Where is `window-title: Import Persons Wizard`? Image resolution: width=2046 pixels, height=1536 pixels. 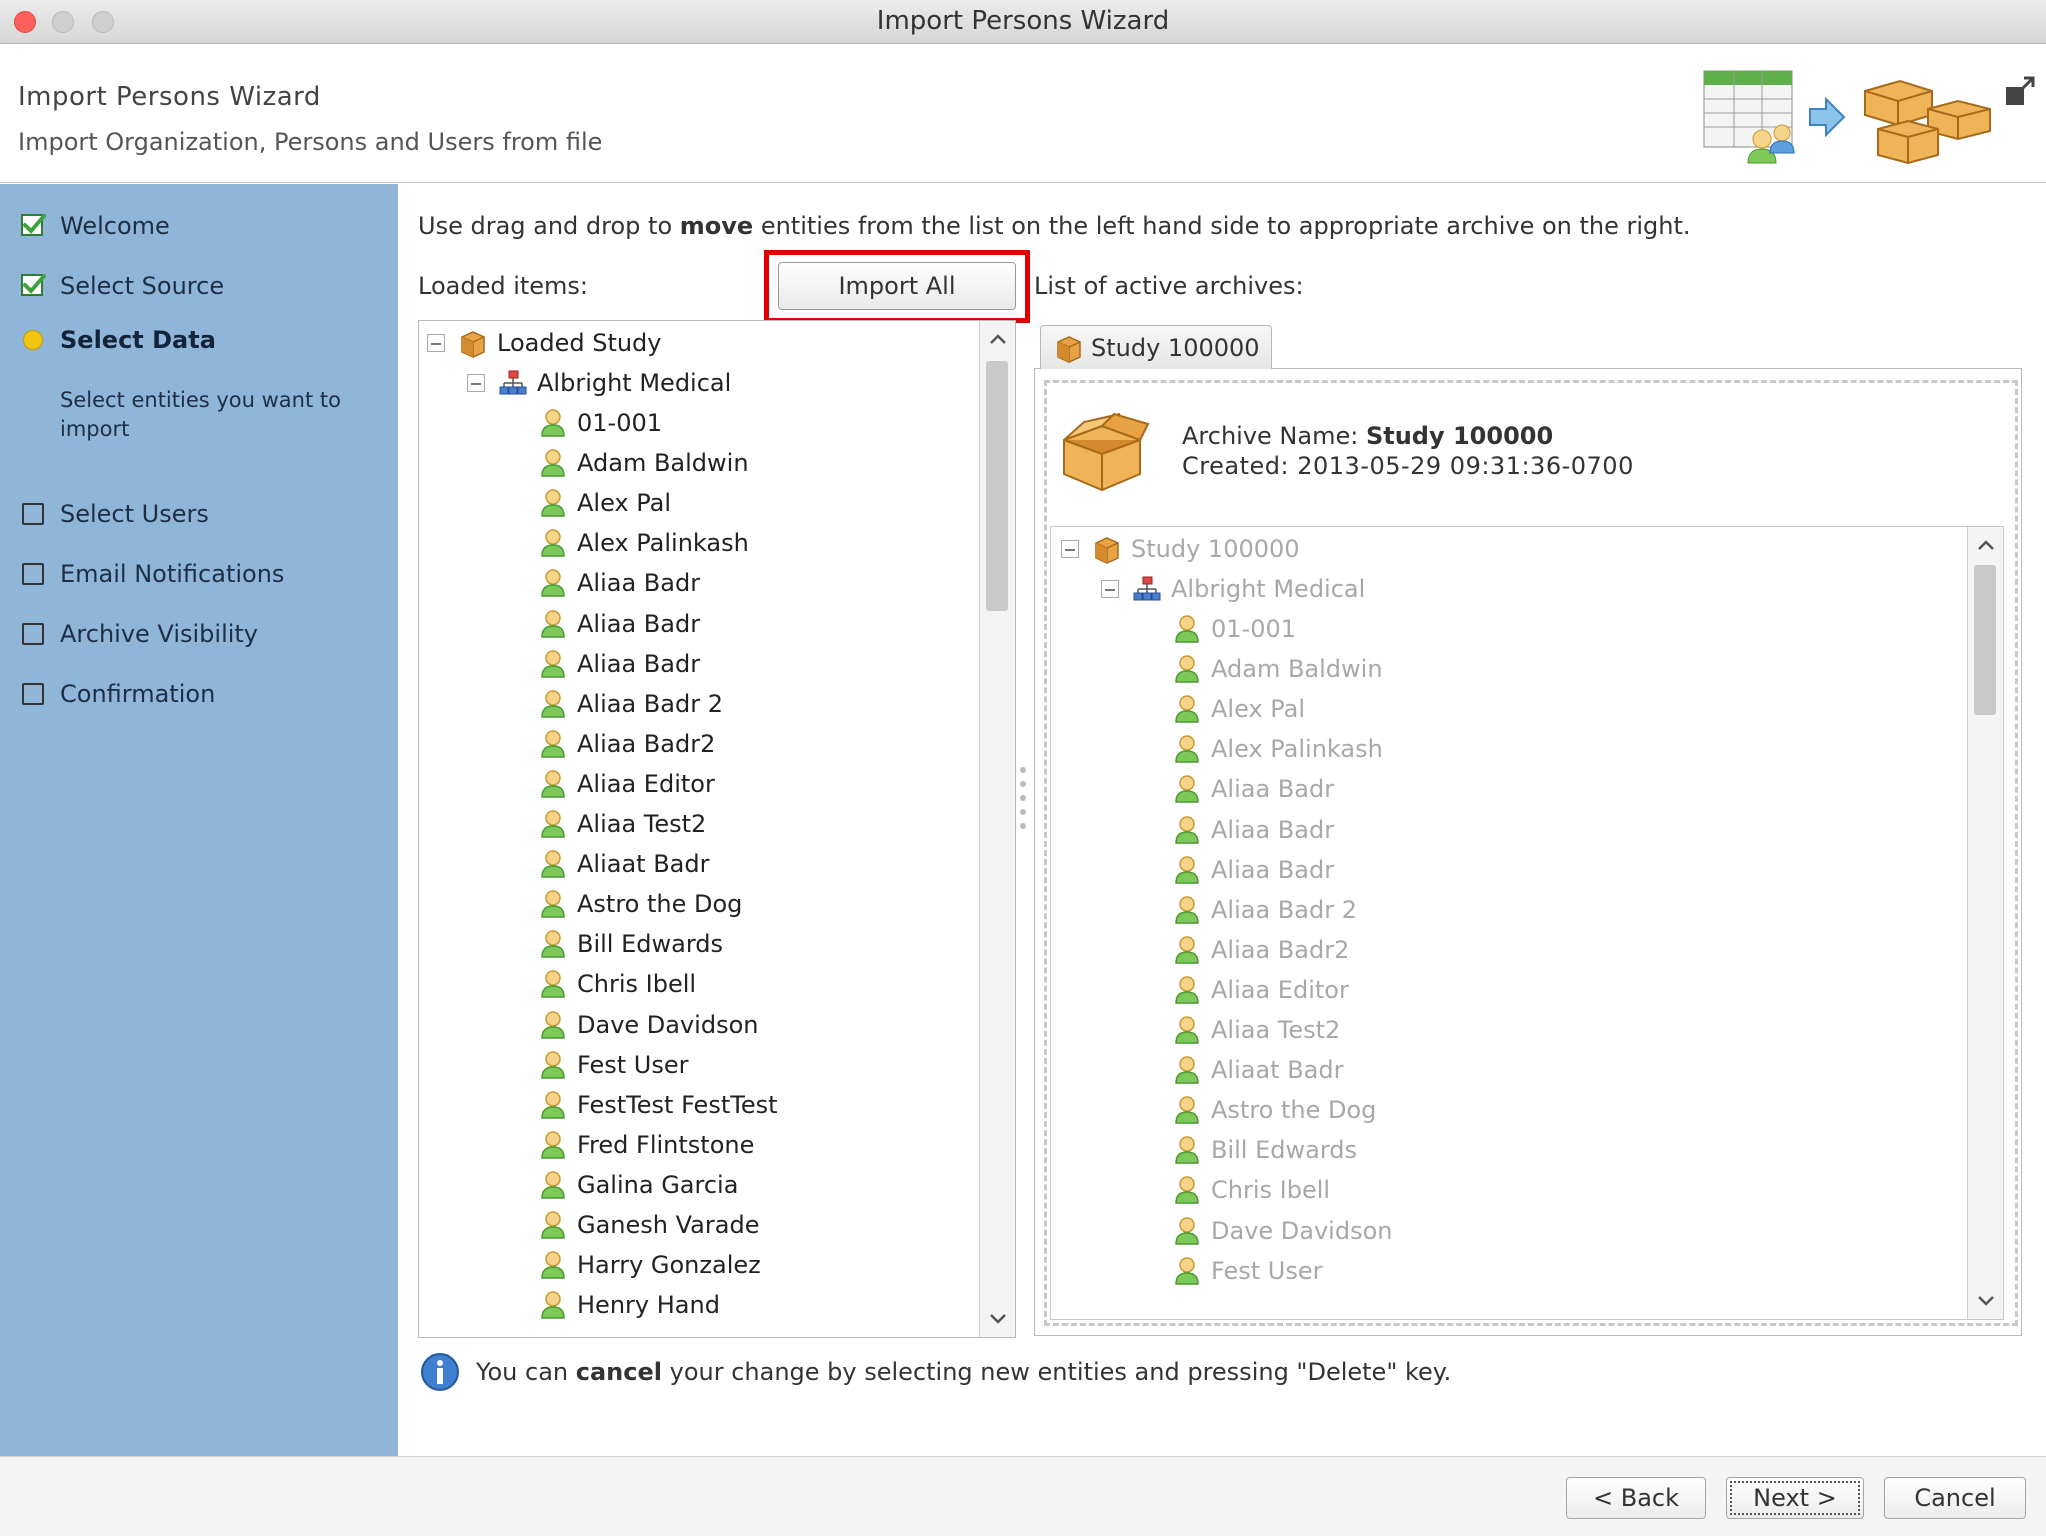 window-title: Import Persons Wizard is located at coordinates (1023, 21).